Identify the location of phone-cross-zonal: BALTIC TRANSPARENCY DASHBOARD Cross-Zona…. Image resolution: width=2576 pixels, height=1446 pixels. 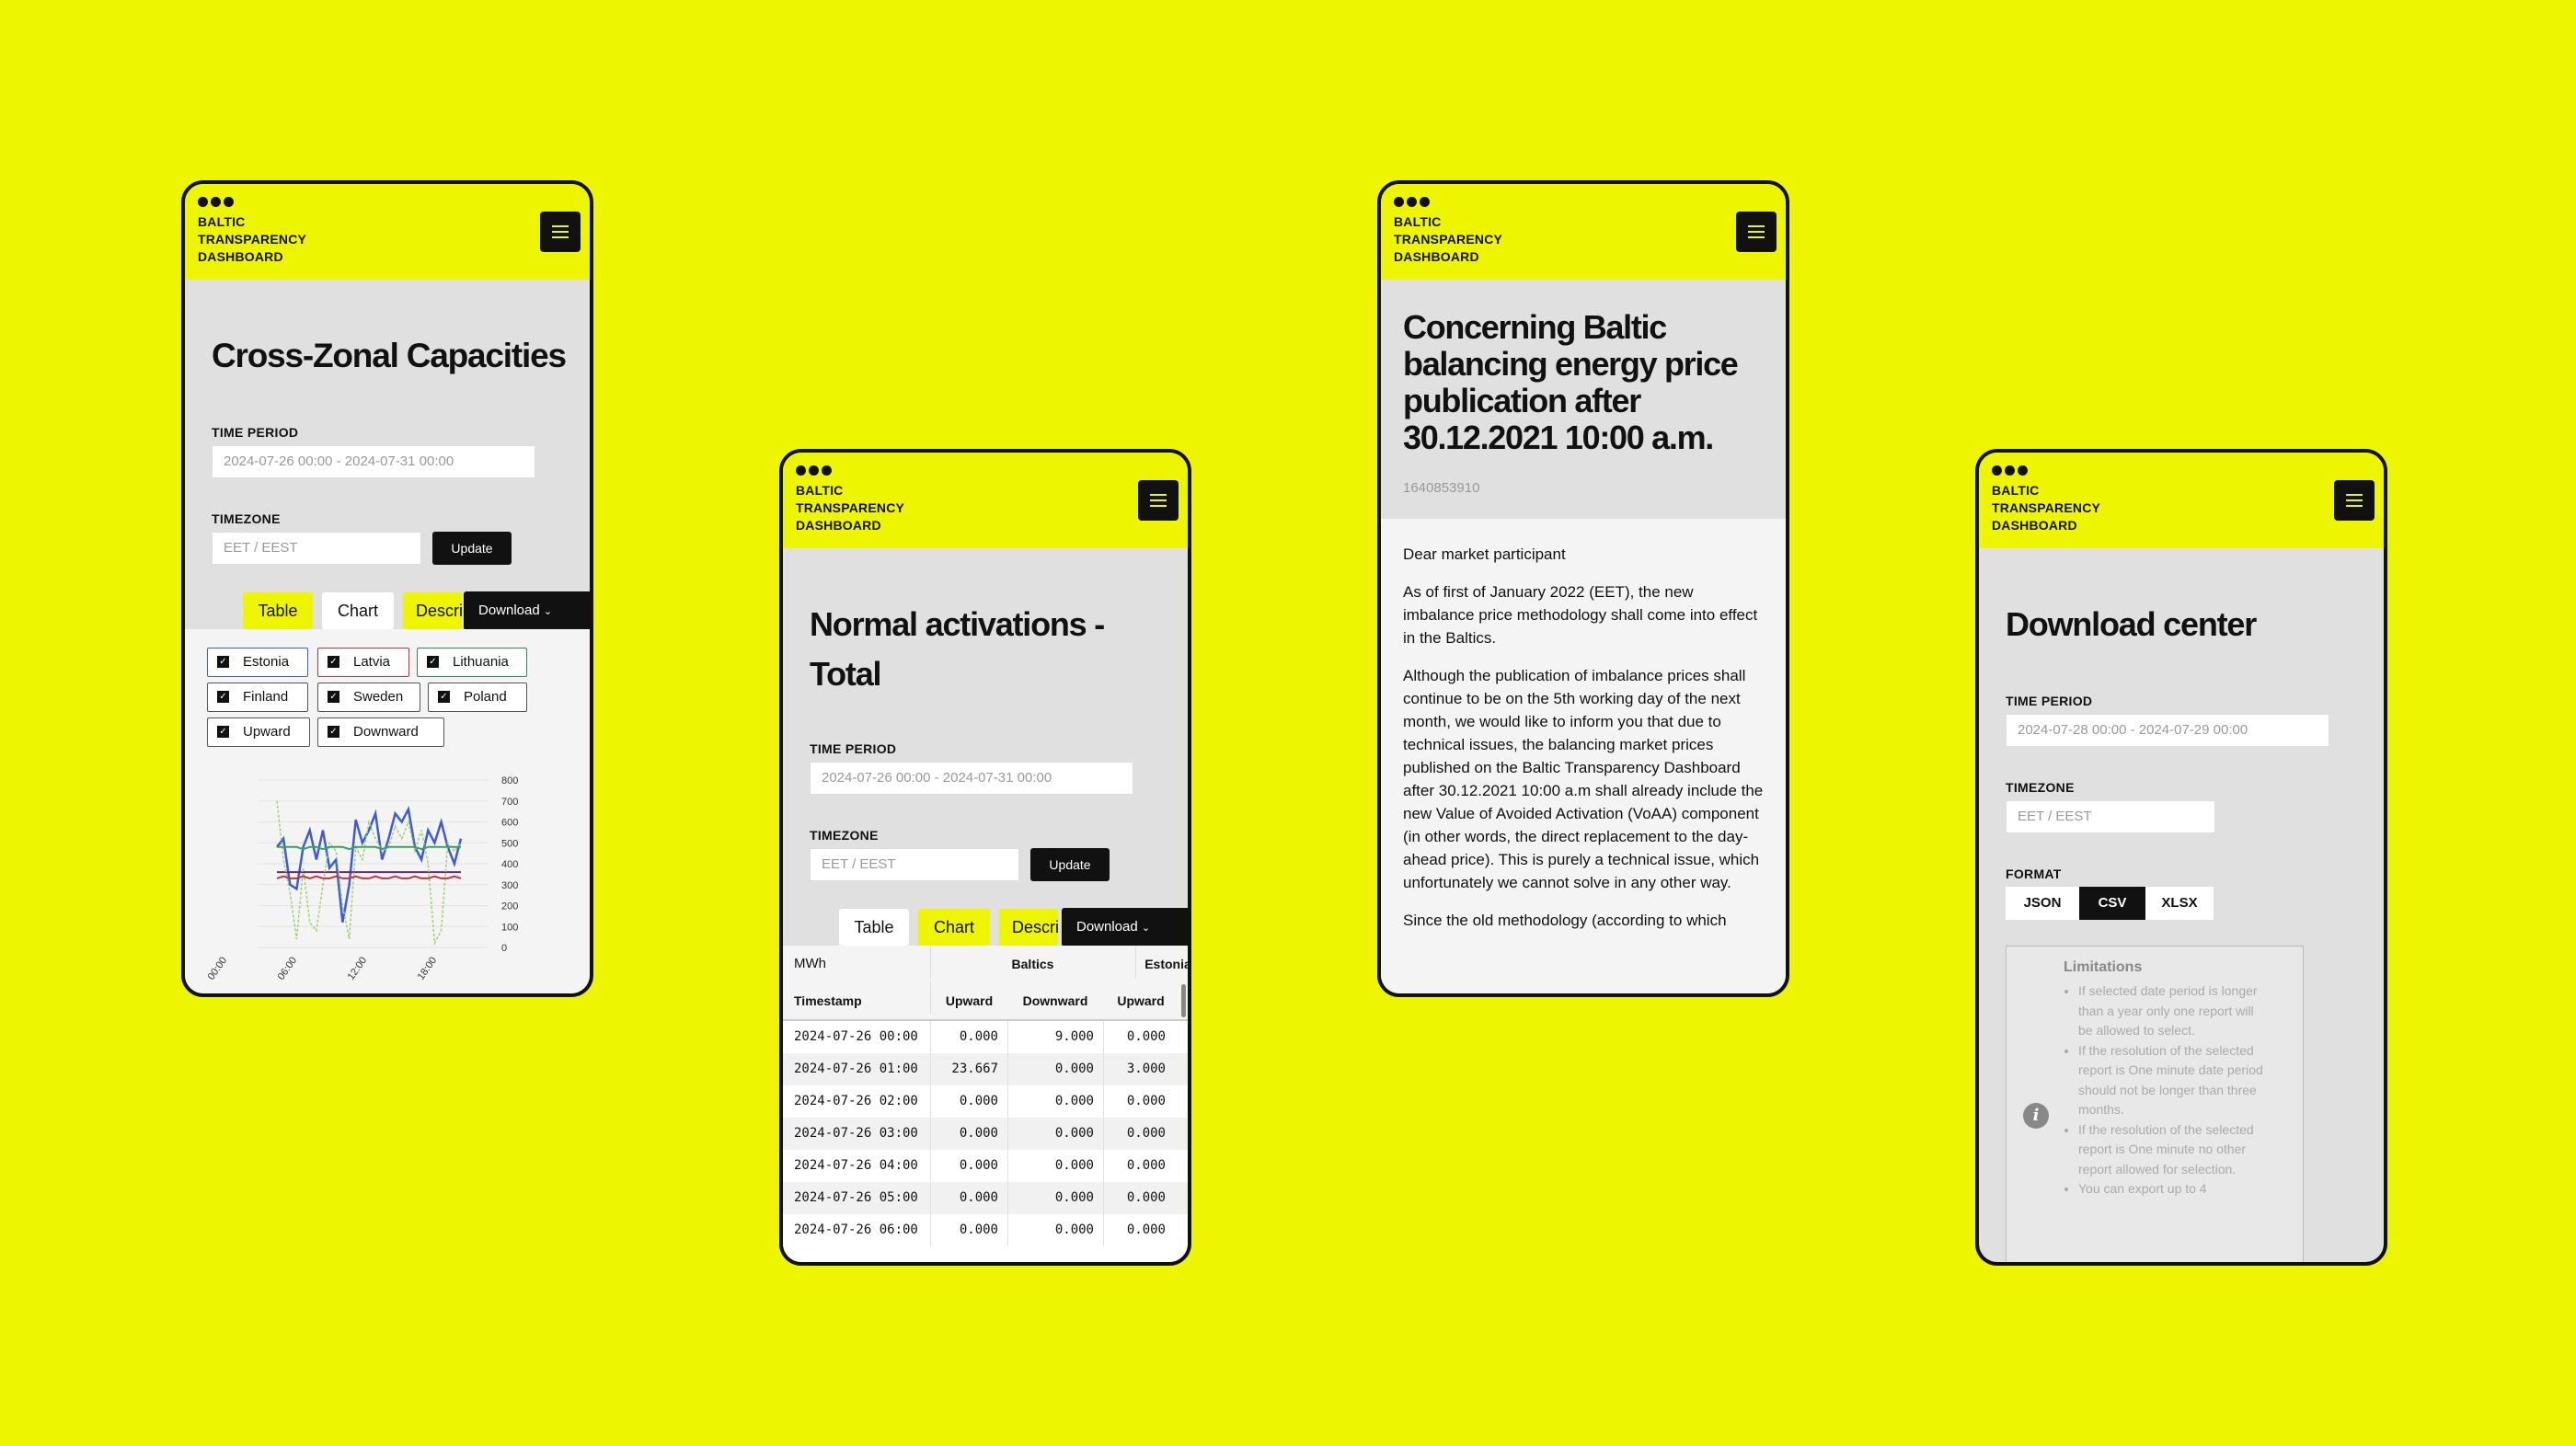
(387, 588).